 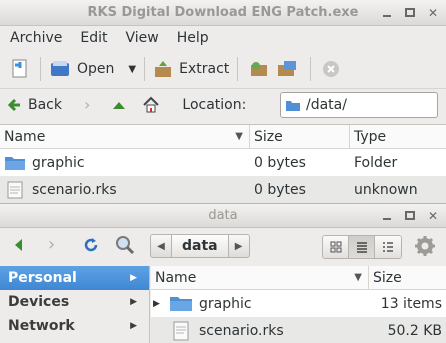 What do you see at coordinates (239, 246) in the screenshot?
I see `path-right-button: ▶` at bounding box center [239, 246].